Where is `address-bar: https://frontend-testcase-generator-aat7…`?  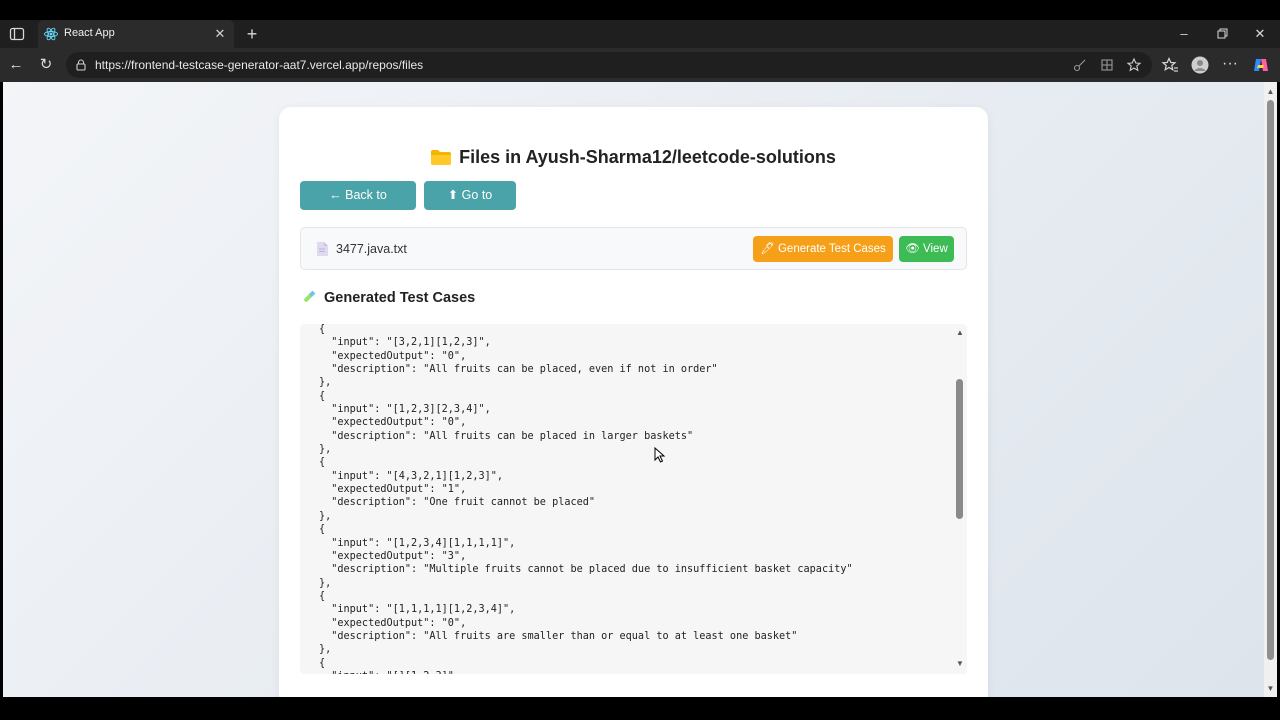 address-bar: https://frontend-testcase-generator-aat7… is located at coordinates (609, 65).